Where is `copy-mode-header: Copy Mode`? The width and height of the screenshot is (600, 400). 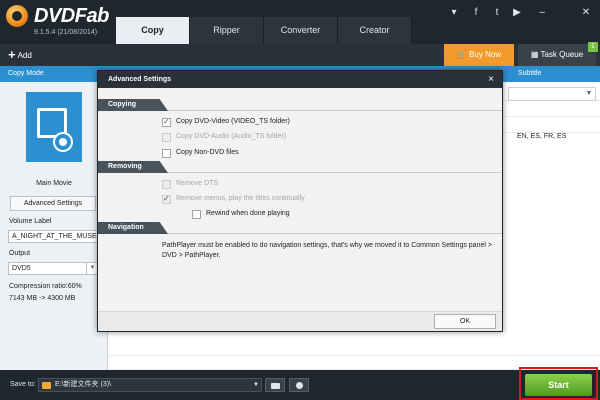
copy-mode-header: Copy Mode is located at coordinates (26, 73).